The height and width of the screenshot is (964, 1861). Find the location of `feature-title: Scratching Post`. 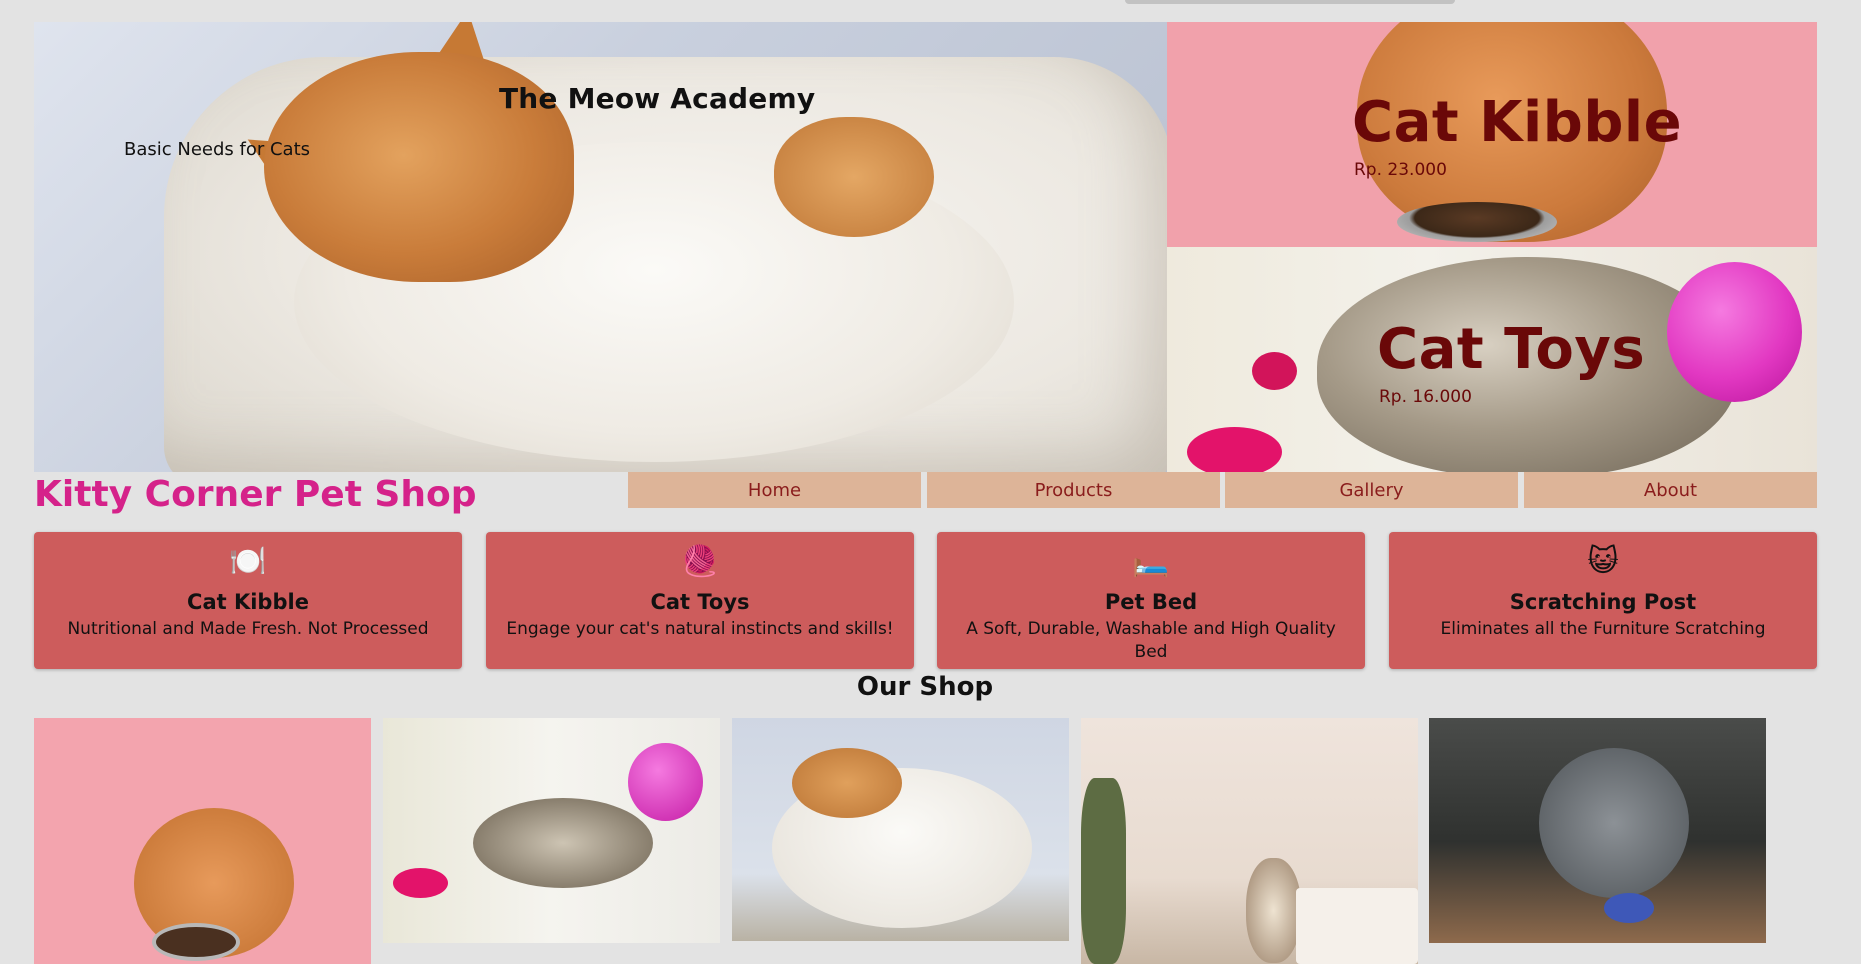

feature-title: Scratching Post is located at coordinates (1603, 602).